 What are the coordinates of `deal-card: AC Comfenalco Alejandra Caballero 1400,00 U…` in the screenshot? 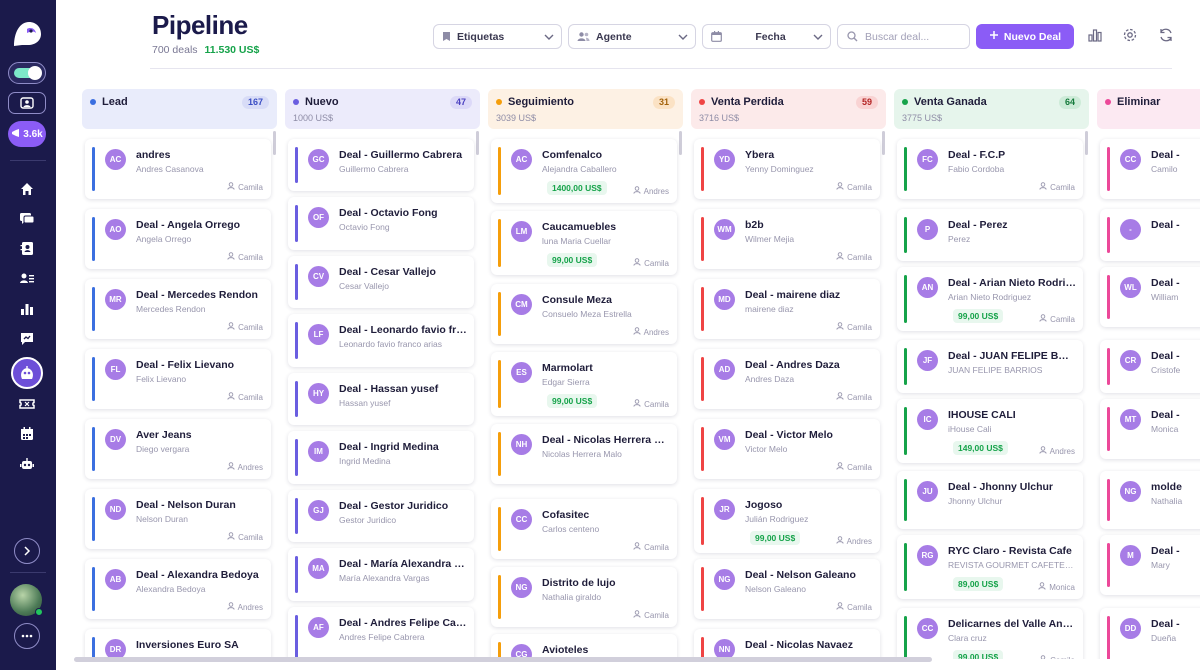 It's located at (584, 171).